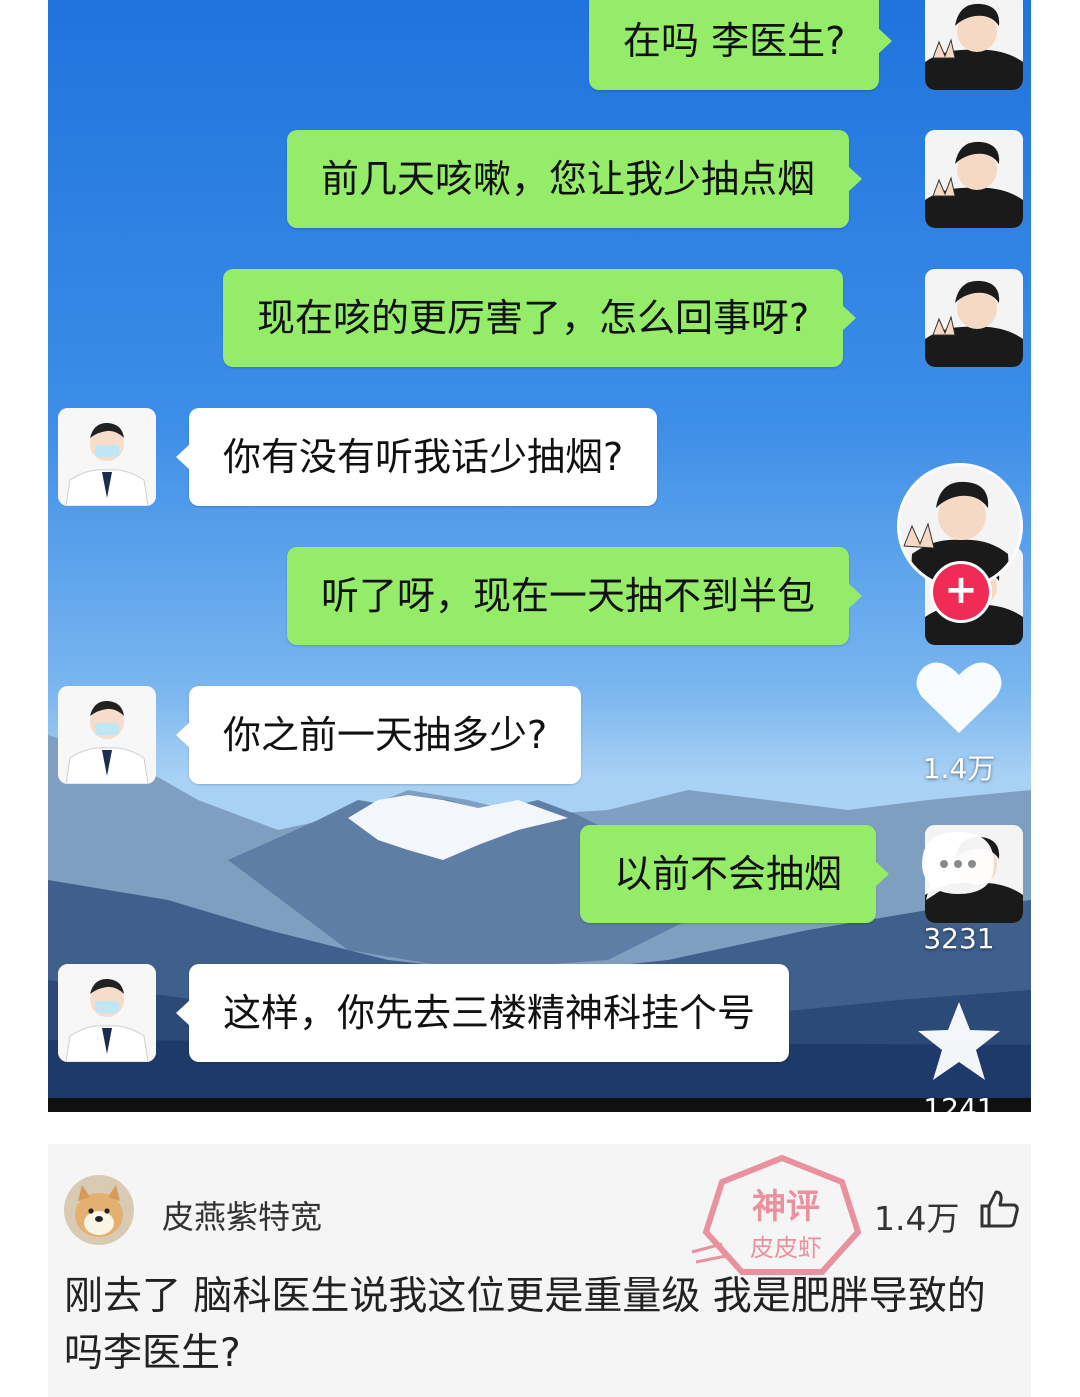 The height and width of the screenshot is (1397, 1080). Describe the element at coordinates (959, 1103) in the screenshot. I see `favorite-count: 1241` at that location.